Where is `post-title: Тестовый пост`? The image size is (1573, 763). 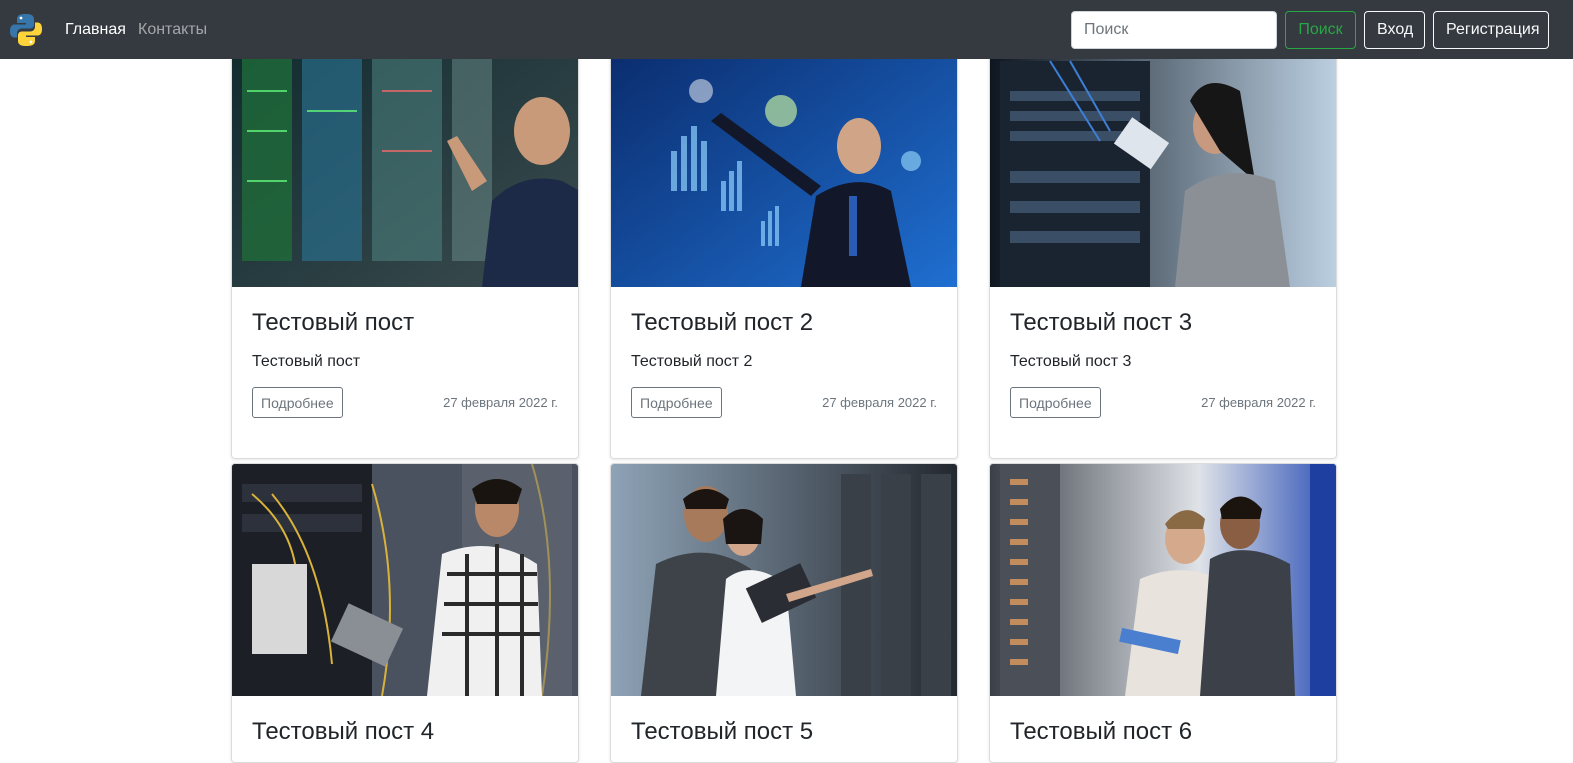 post-title: Тестовый пост is located at coordinates (333, 322).